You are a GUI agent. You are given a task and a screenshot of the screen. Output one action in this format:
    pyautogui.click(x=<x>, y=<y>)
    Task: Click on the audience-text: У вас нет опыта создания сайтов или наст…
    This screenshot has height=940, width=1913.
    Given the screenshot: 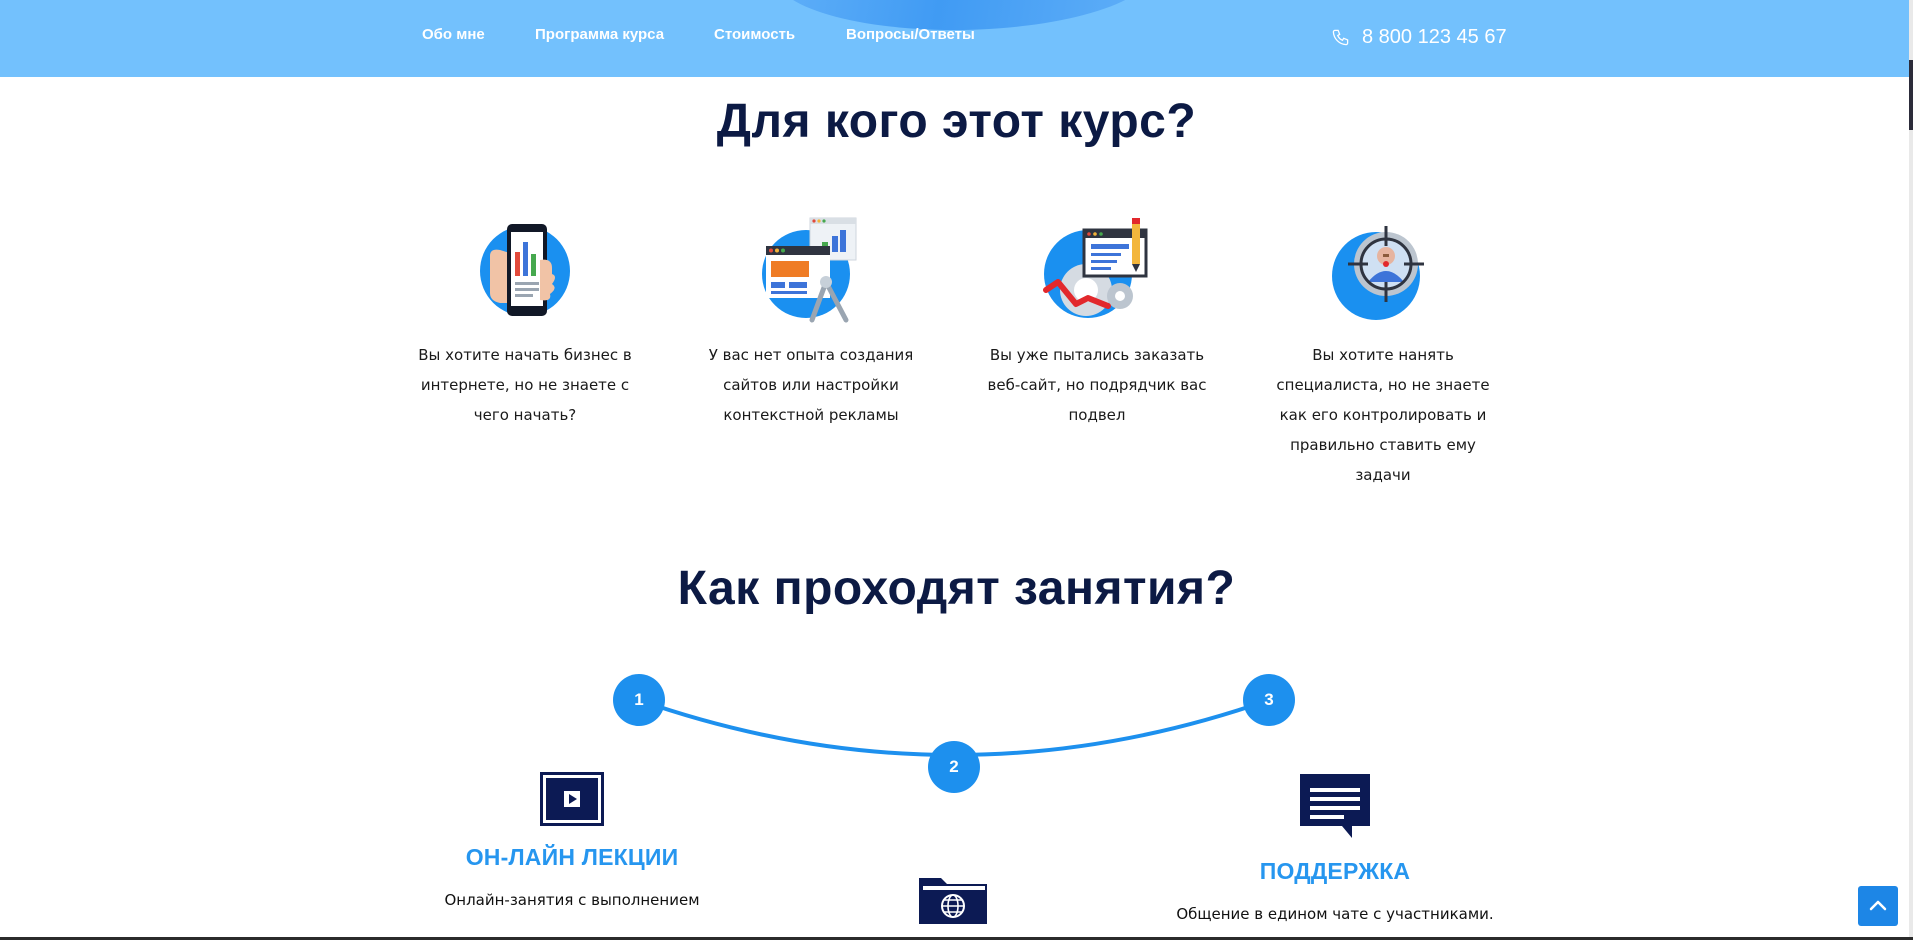 What is the action you would take?
    pyautogui.click(x=811, y=385)
    